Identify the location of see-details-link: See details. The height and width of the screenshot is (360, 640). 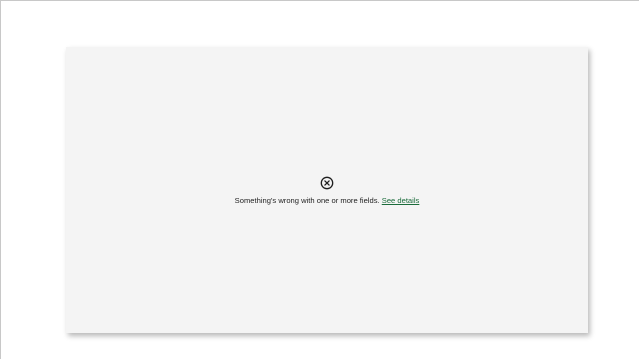
(401, 200).